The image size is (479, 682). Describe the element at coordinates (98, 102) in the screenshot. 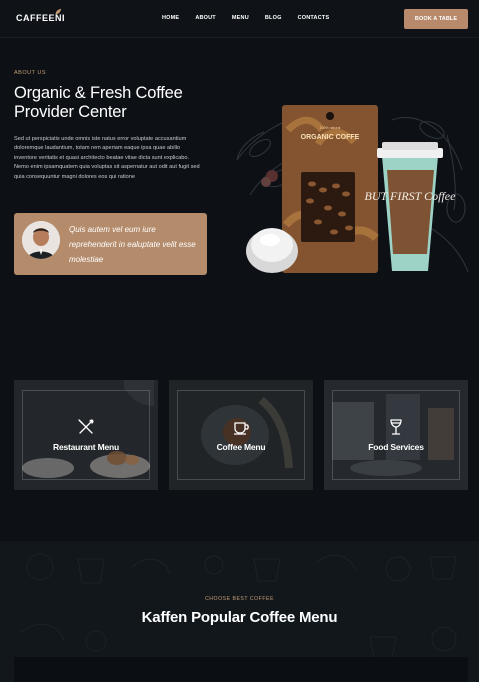

I see `hero-title: Organic & Fresh Coffee Provider Center` at that location.